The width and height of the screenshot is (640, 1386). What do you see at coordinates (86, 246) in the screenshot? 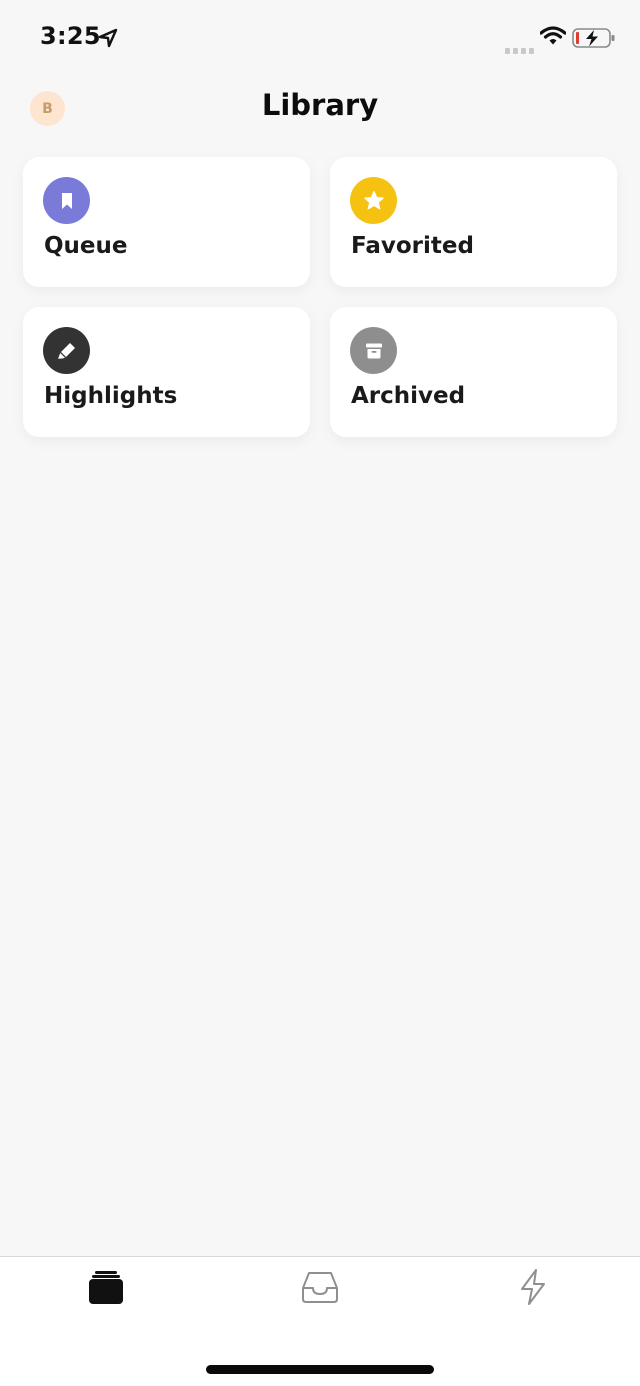
I see `card-label: Queue` at bounding box center [86, 246].